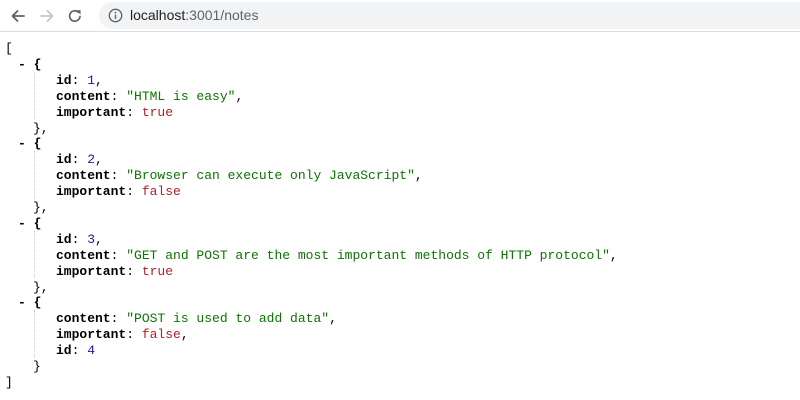 This screenshot has height=400, width=800. I want to click on field-value: 1, so click(91, 80).